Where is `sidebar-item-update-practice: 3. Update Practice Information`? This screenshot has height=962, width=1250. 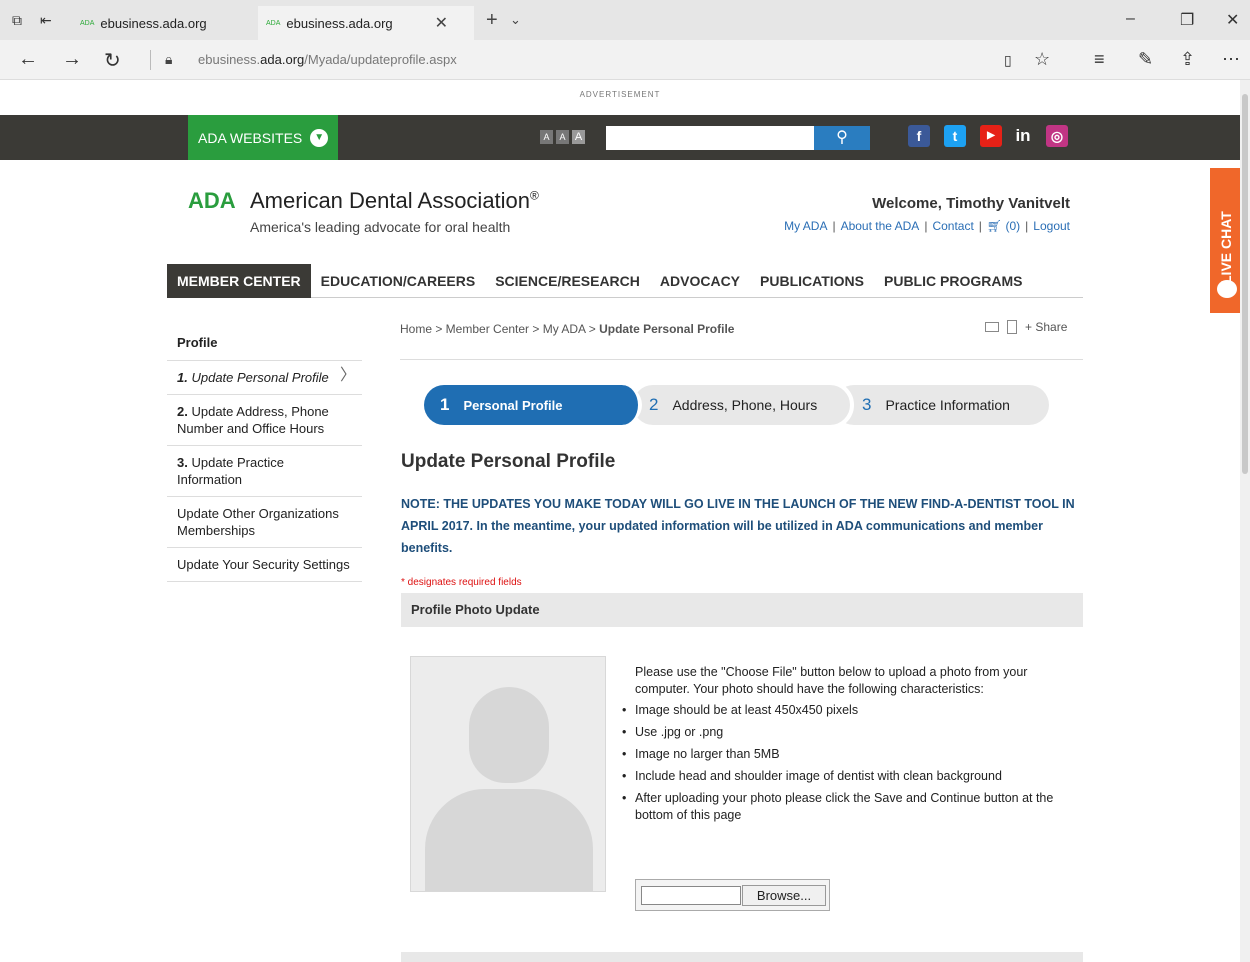 sidebar-item-update-practice: 3. Update Practice Information is located at coordinates (264, 471).